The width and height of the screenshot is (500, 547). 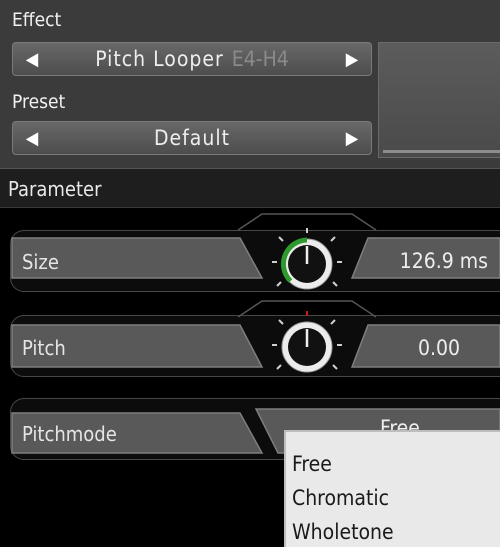 I want to click on preview-level-line, so click(x=441, y=151).